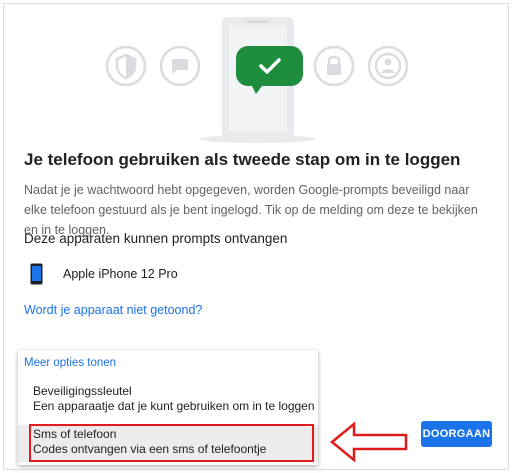  I want to click on option-title: Beveiligingssleutel, so click(82, 391).